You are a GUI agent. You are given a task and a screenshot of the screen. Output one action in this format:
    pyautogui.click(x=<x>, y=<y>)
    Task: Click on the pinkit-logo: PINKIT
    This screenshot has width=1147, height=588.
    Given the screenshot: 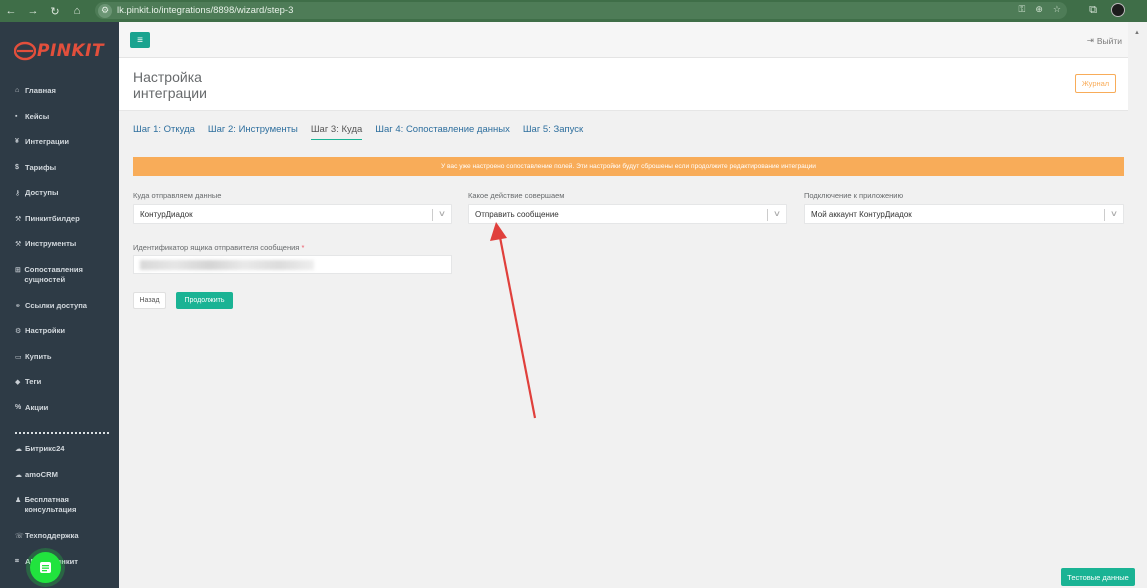 What is the action you would take?
    pyautogui.click(x=59, y=51)
    